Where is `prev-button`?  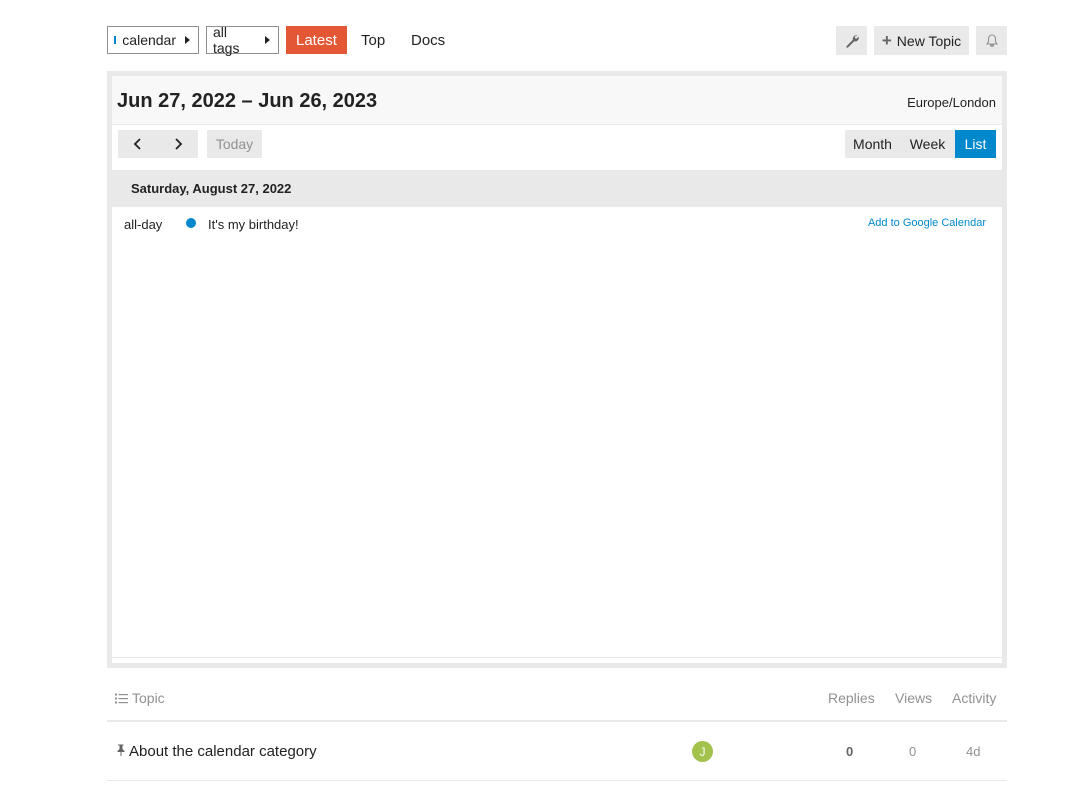
prev-button is located at coordinates (138, 144).